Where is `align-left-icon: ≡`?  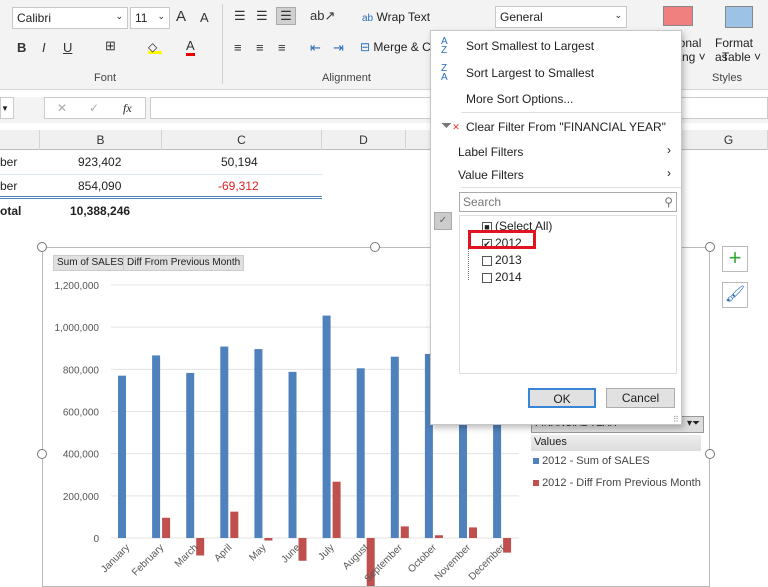
align-left-icon: ≡ is located at coordinates (238, 47).